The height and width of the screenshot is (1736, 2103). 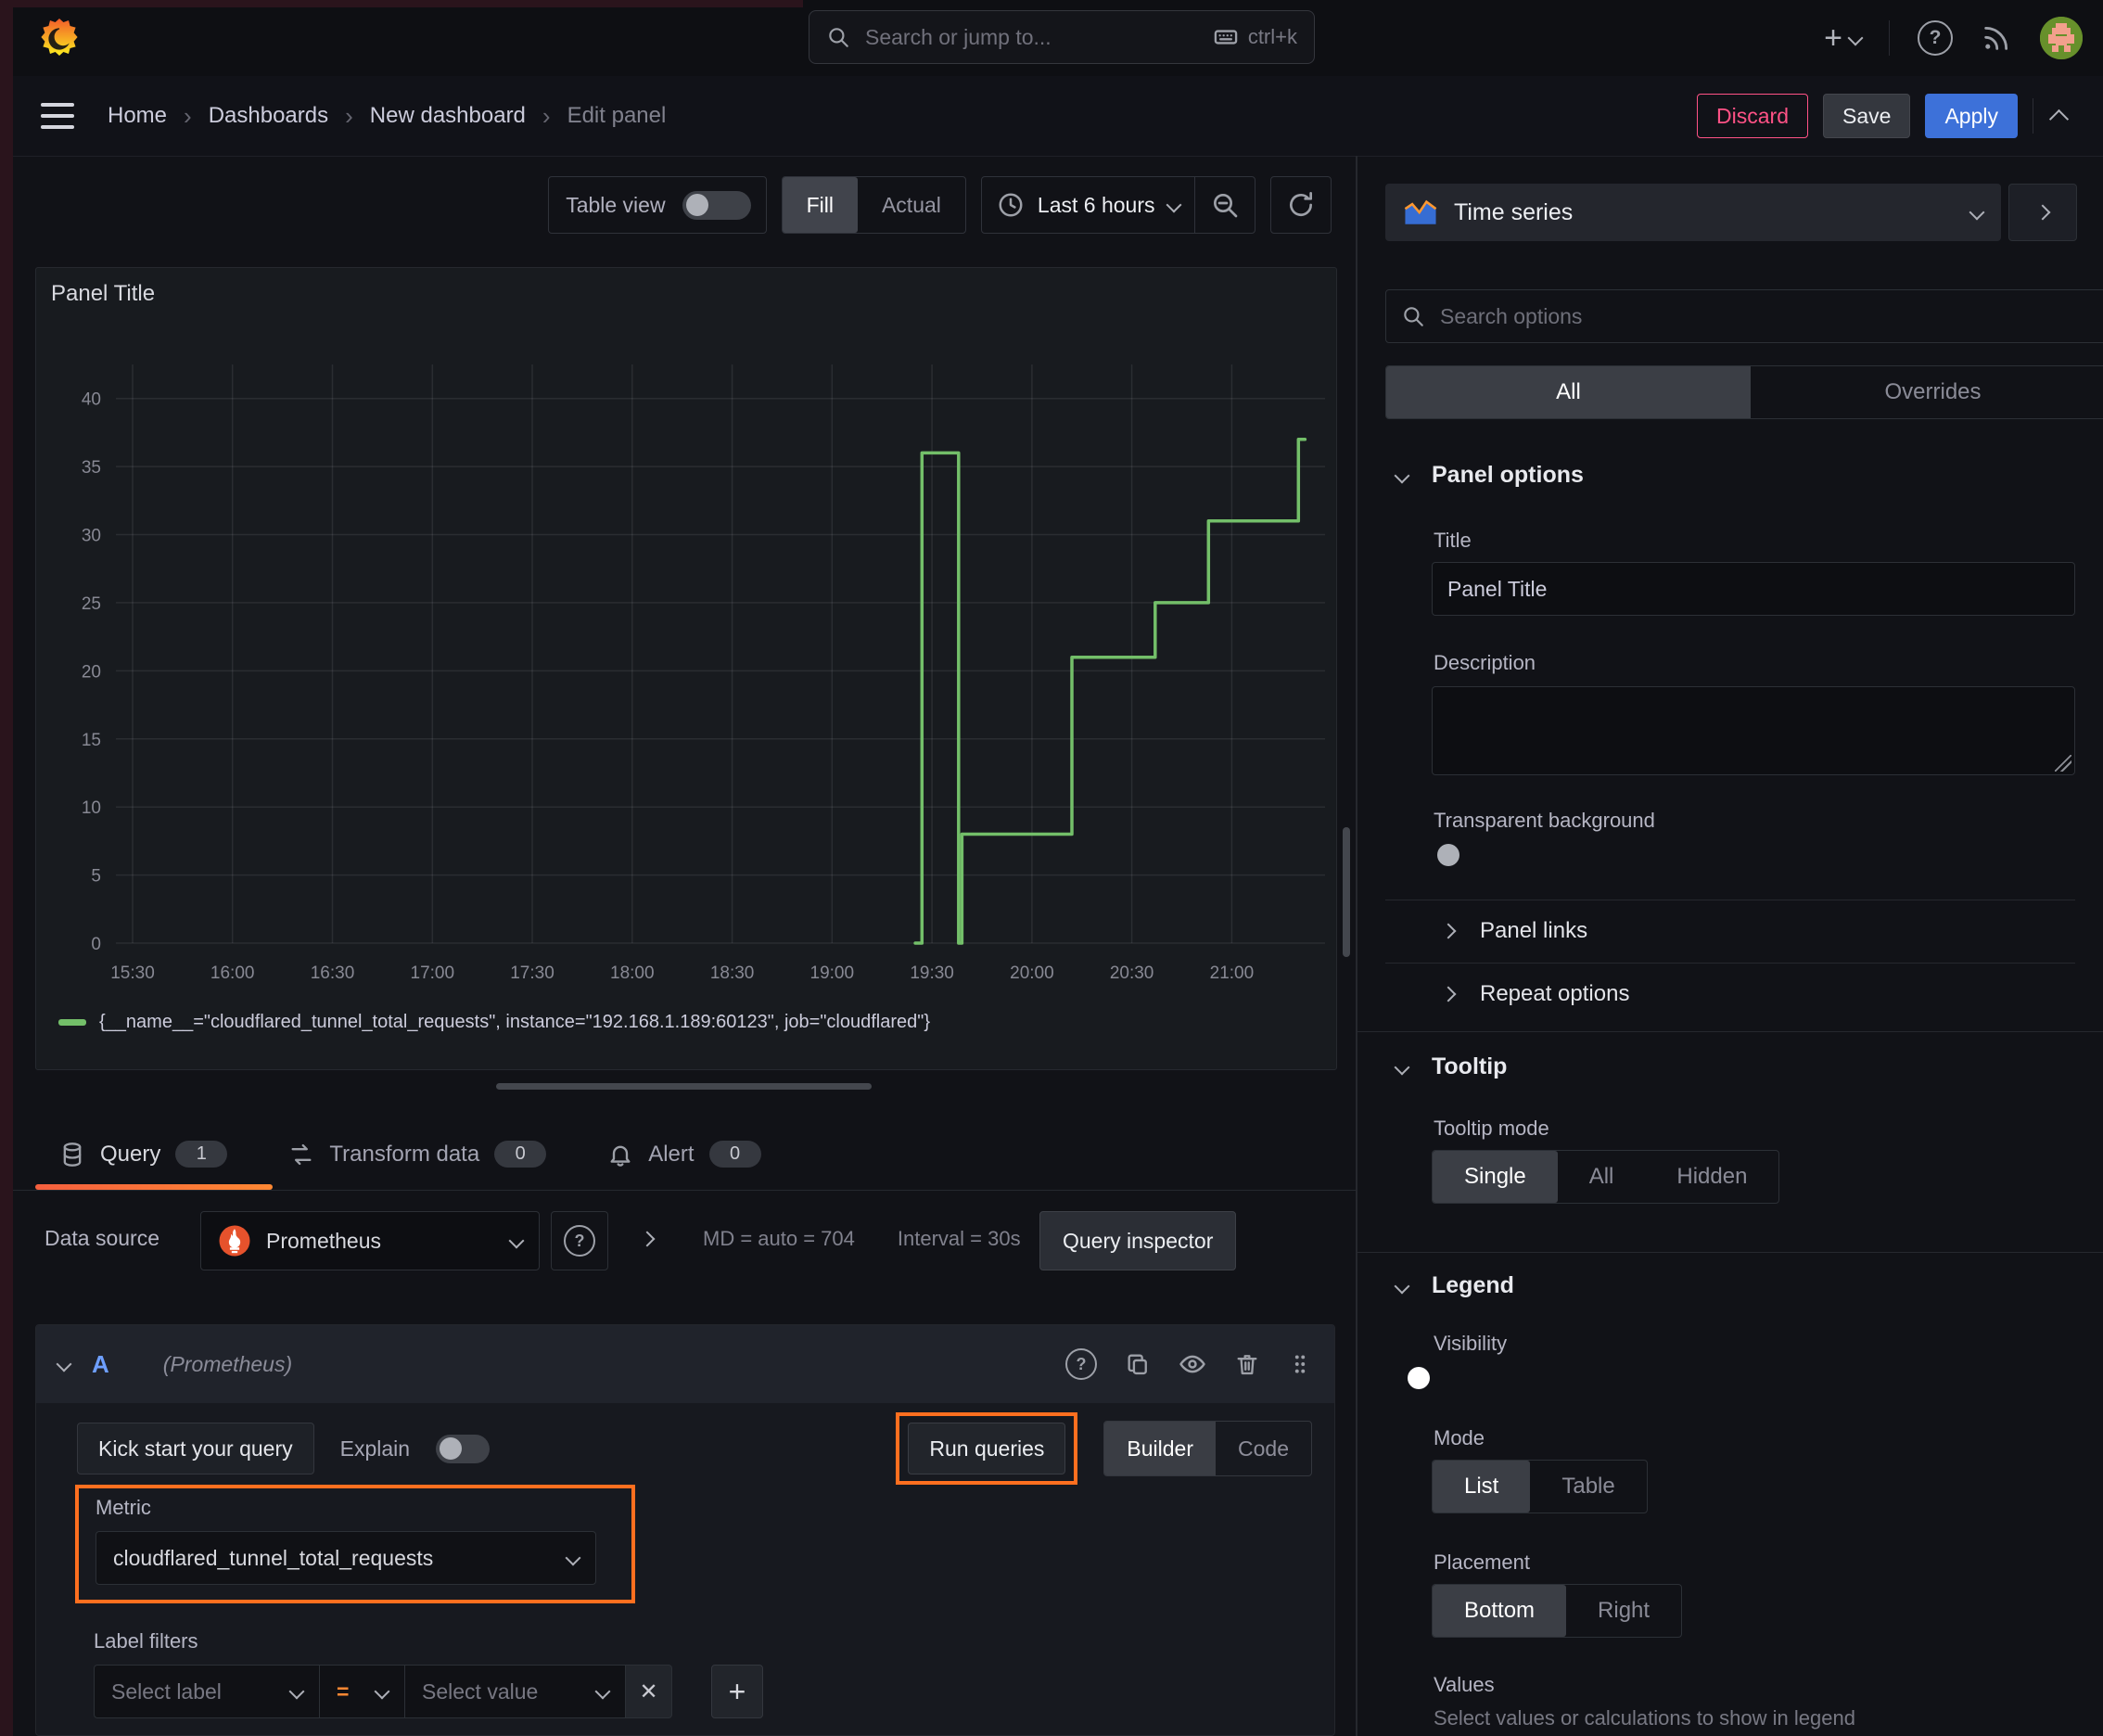 I want to click on tooltip-hidden-option: Hidden, so click(x=1711, y=1177).